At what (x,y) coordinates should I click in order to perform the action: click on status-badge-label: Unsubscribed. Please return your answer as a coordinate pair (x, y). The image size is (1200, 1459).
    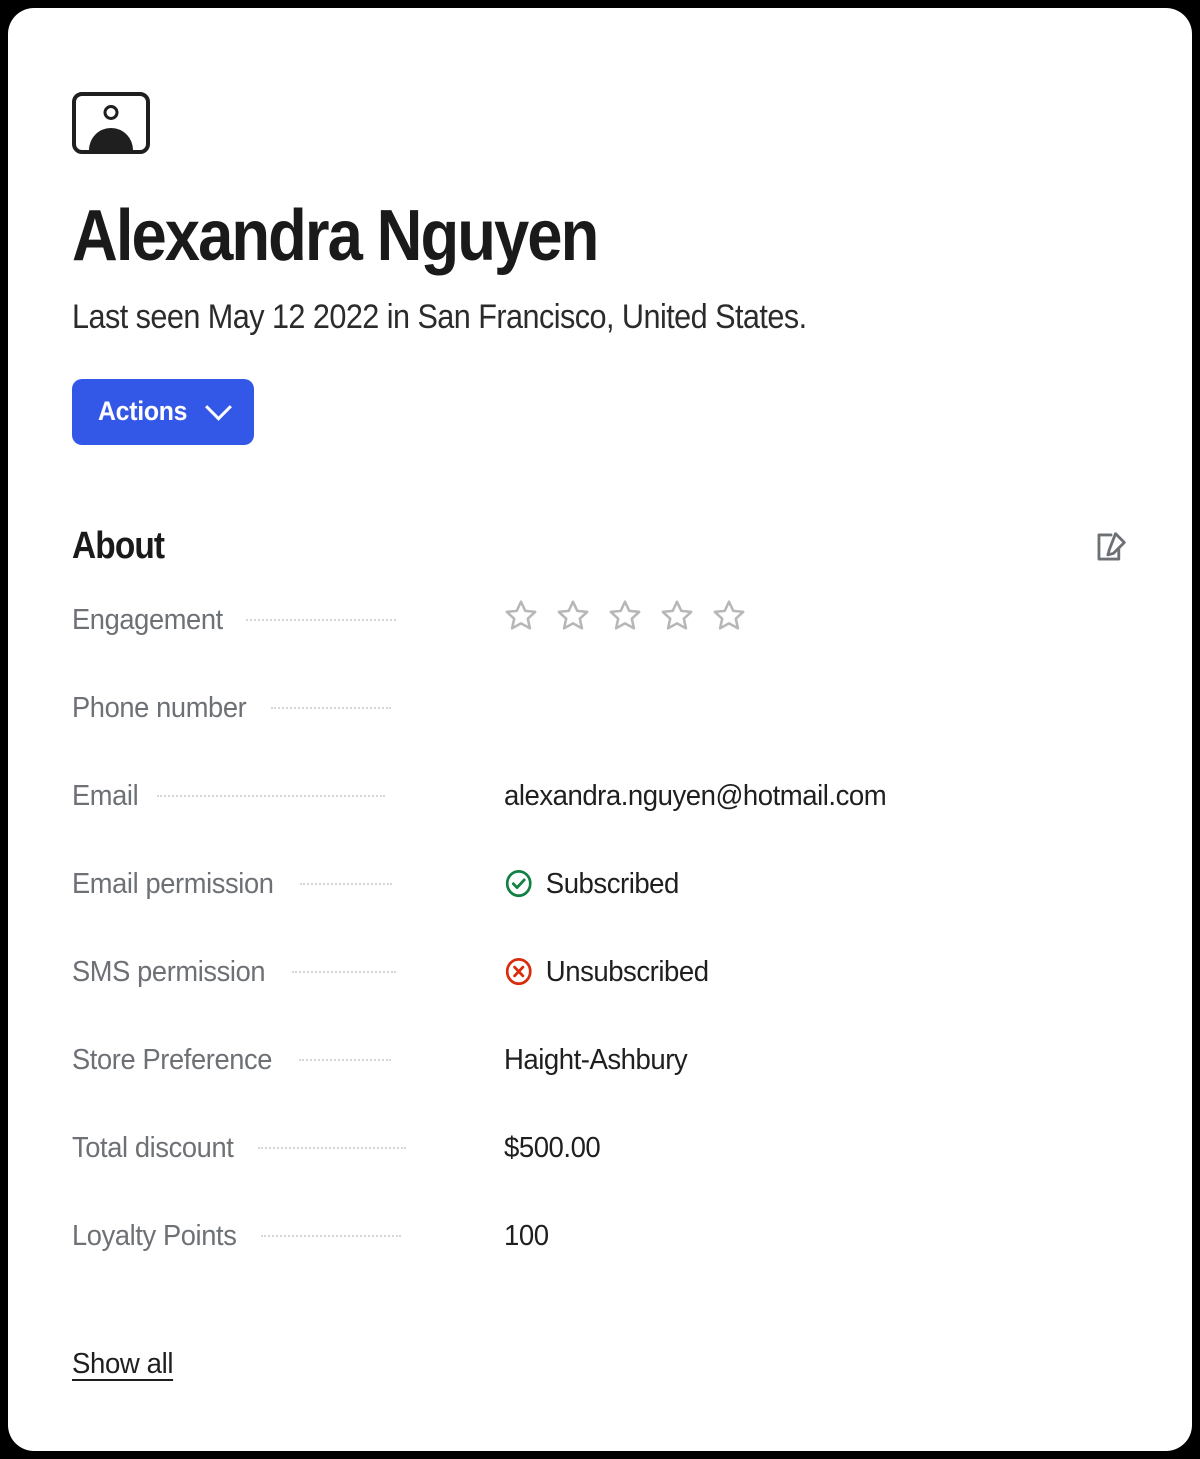
    Looking at the image, I should click on (627, 972).